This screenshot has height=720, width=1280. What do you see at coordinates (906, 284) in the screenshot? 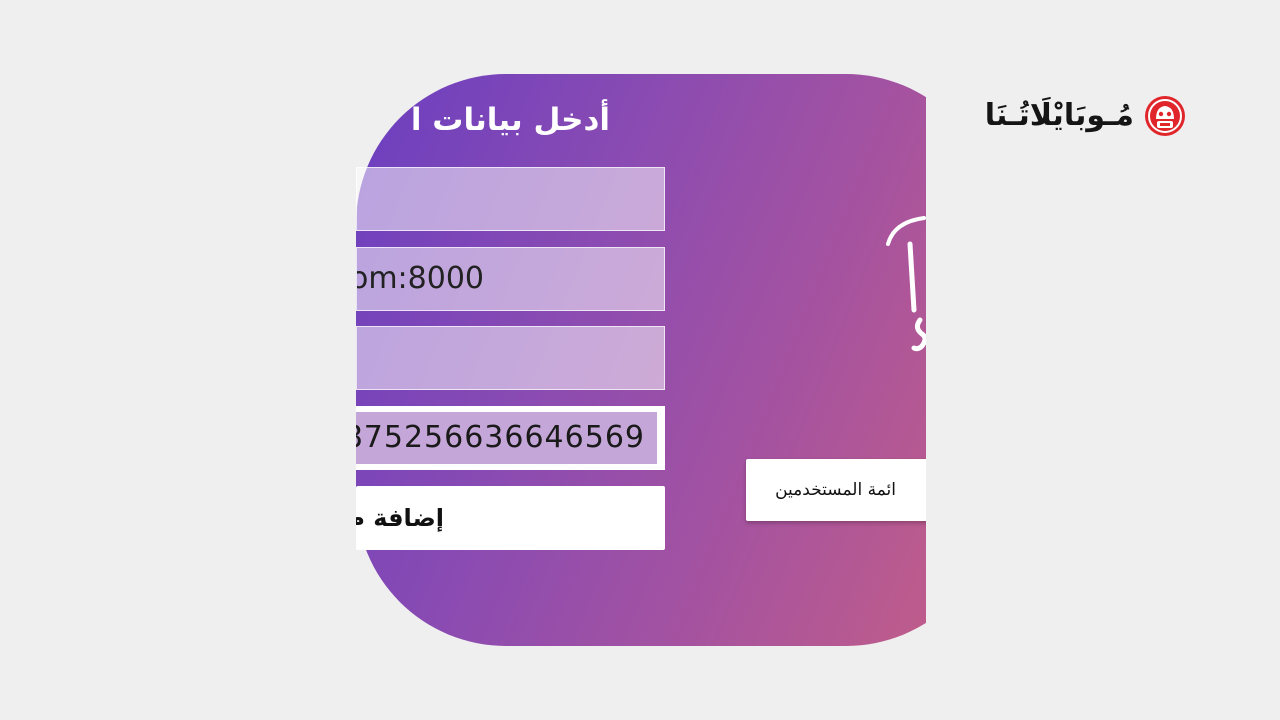
I see `app-logo-fragment` at bounding box center [906, 284].